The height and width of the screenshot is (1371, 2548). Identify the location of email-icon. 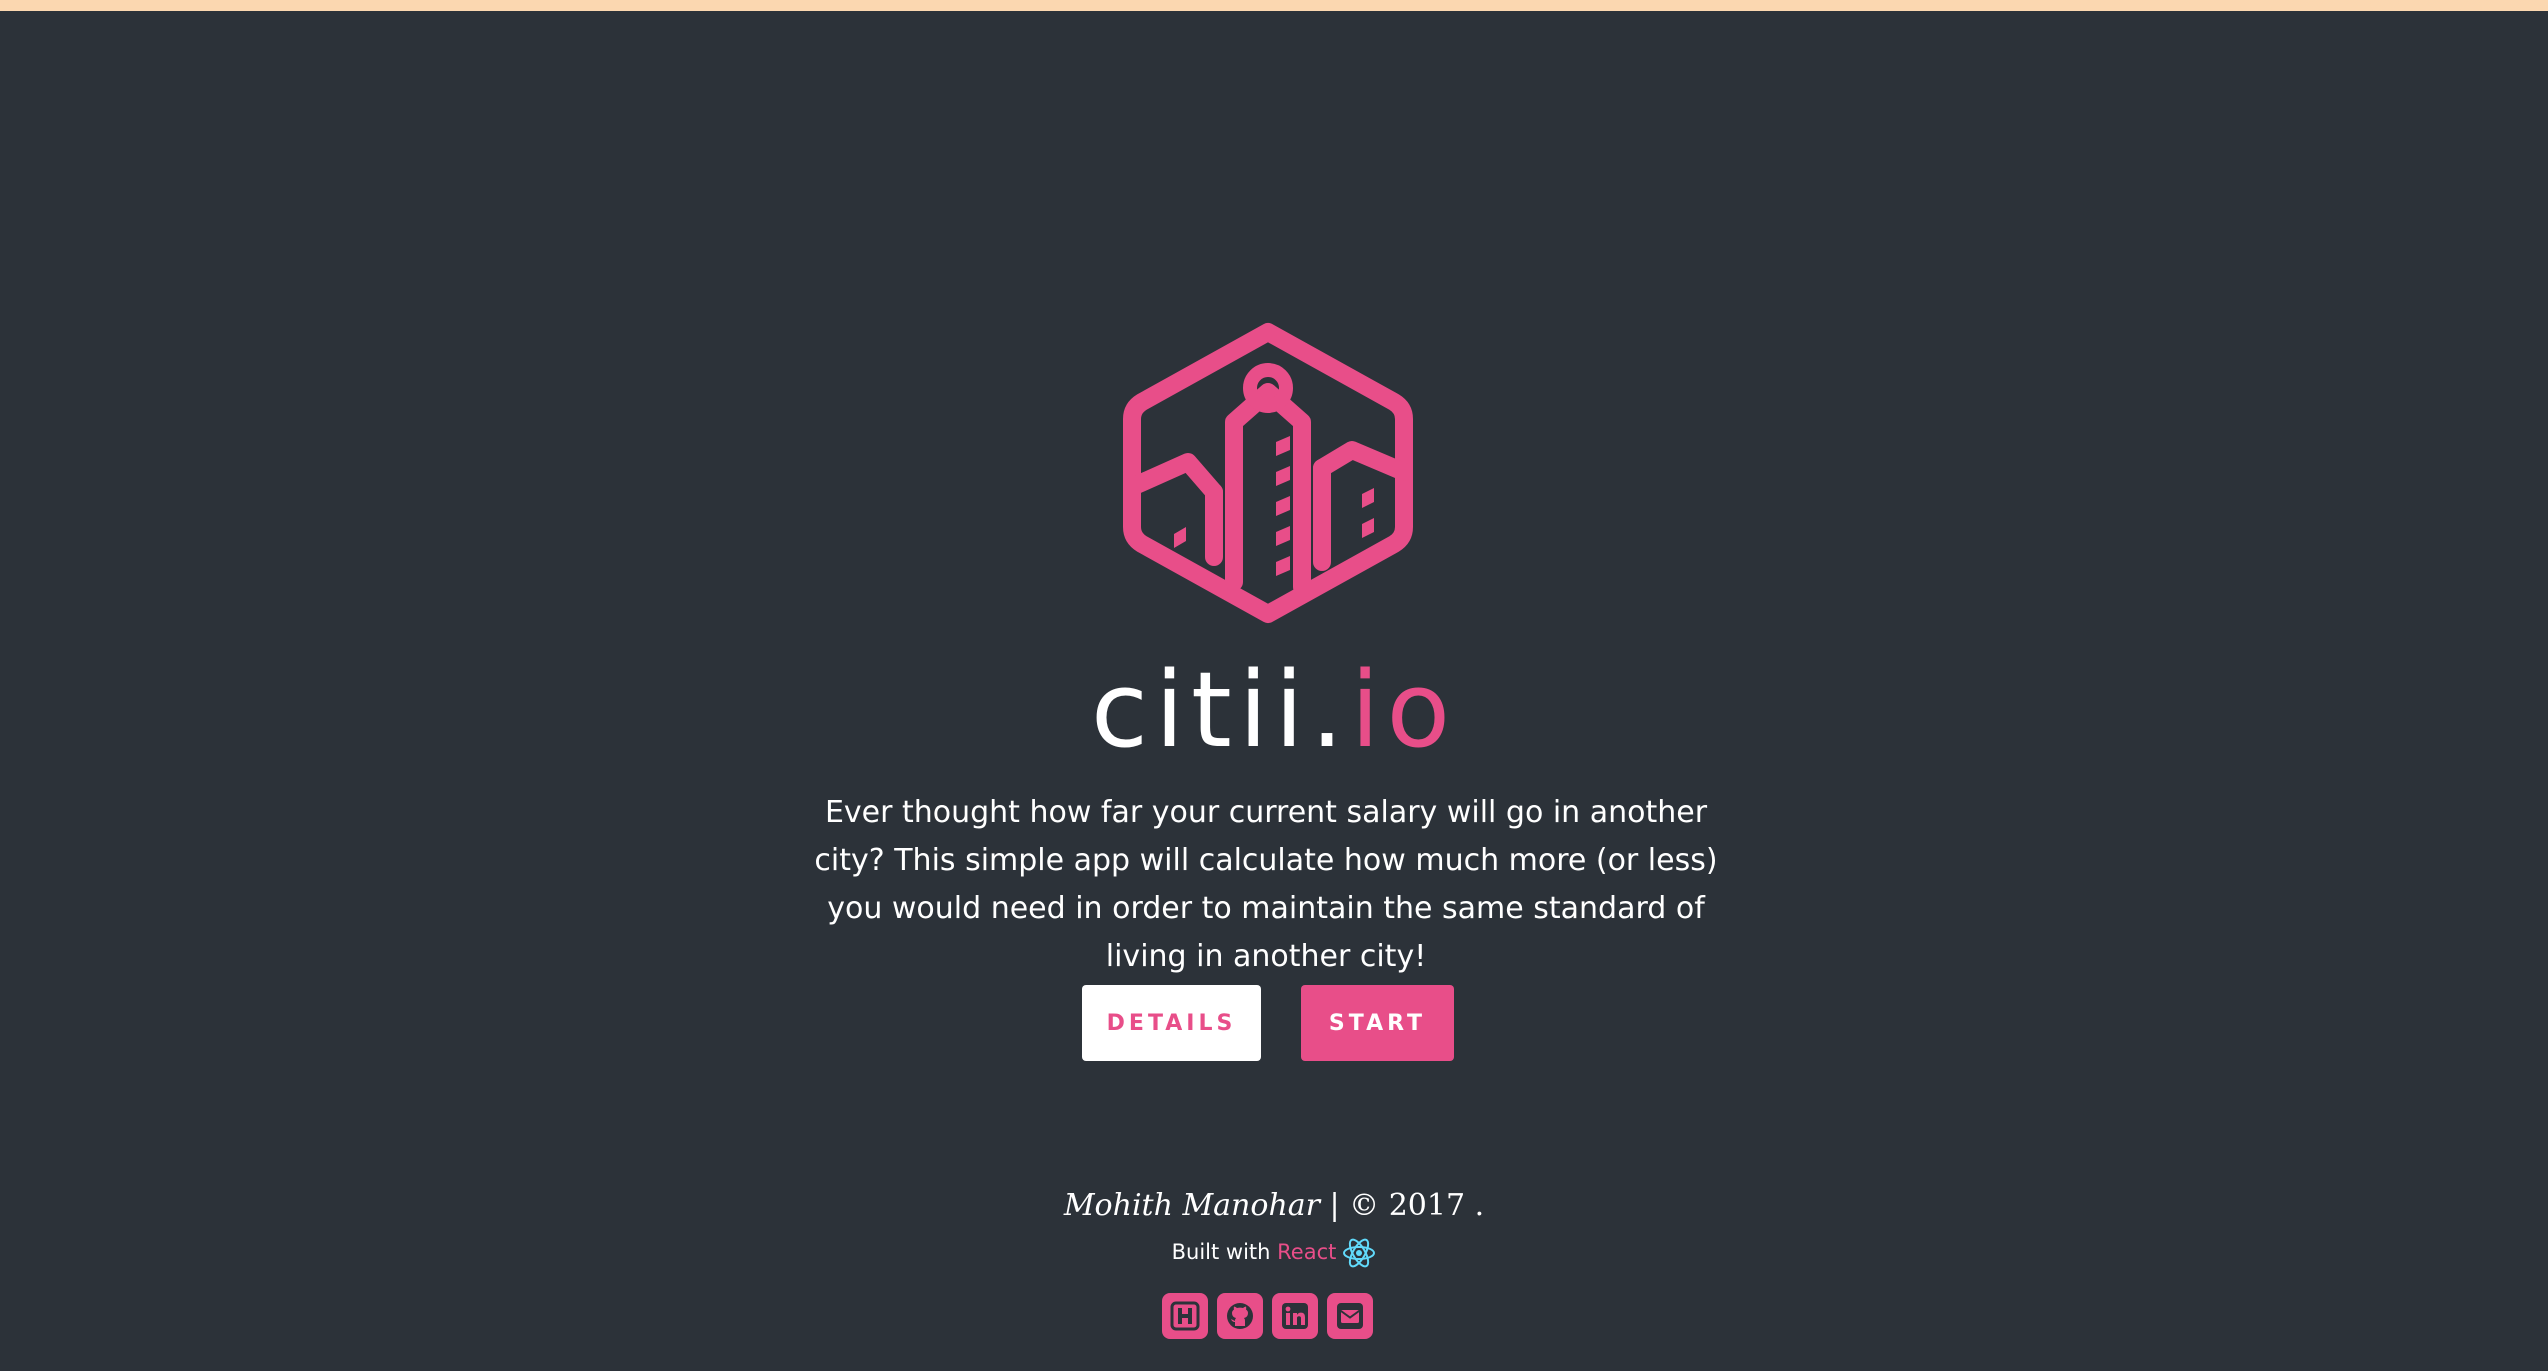
(1350, 1316).